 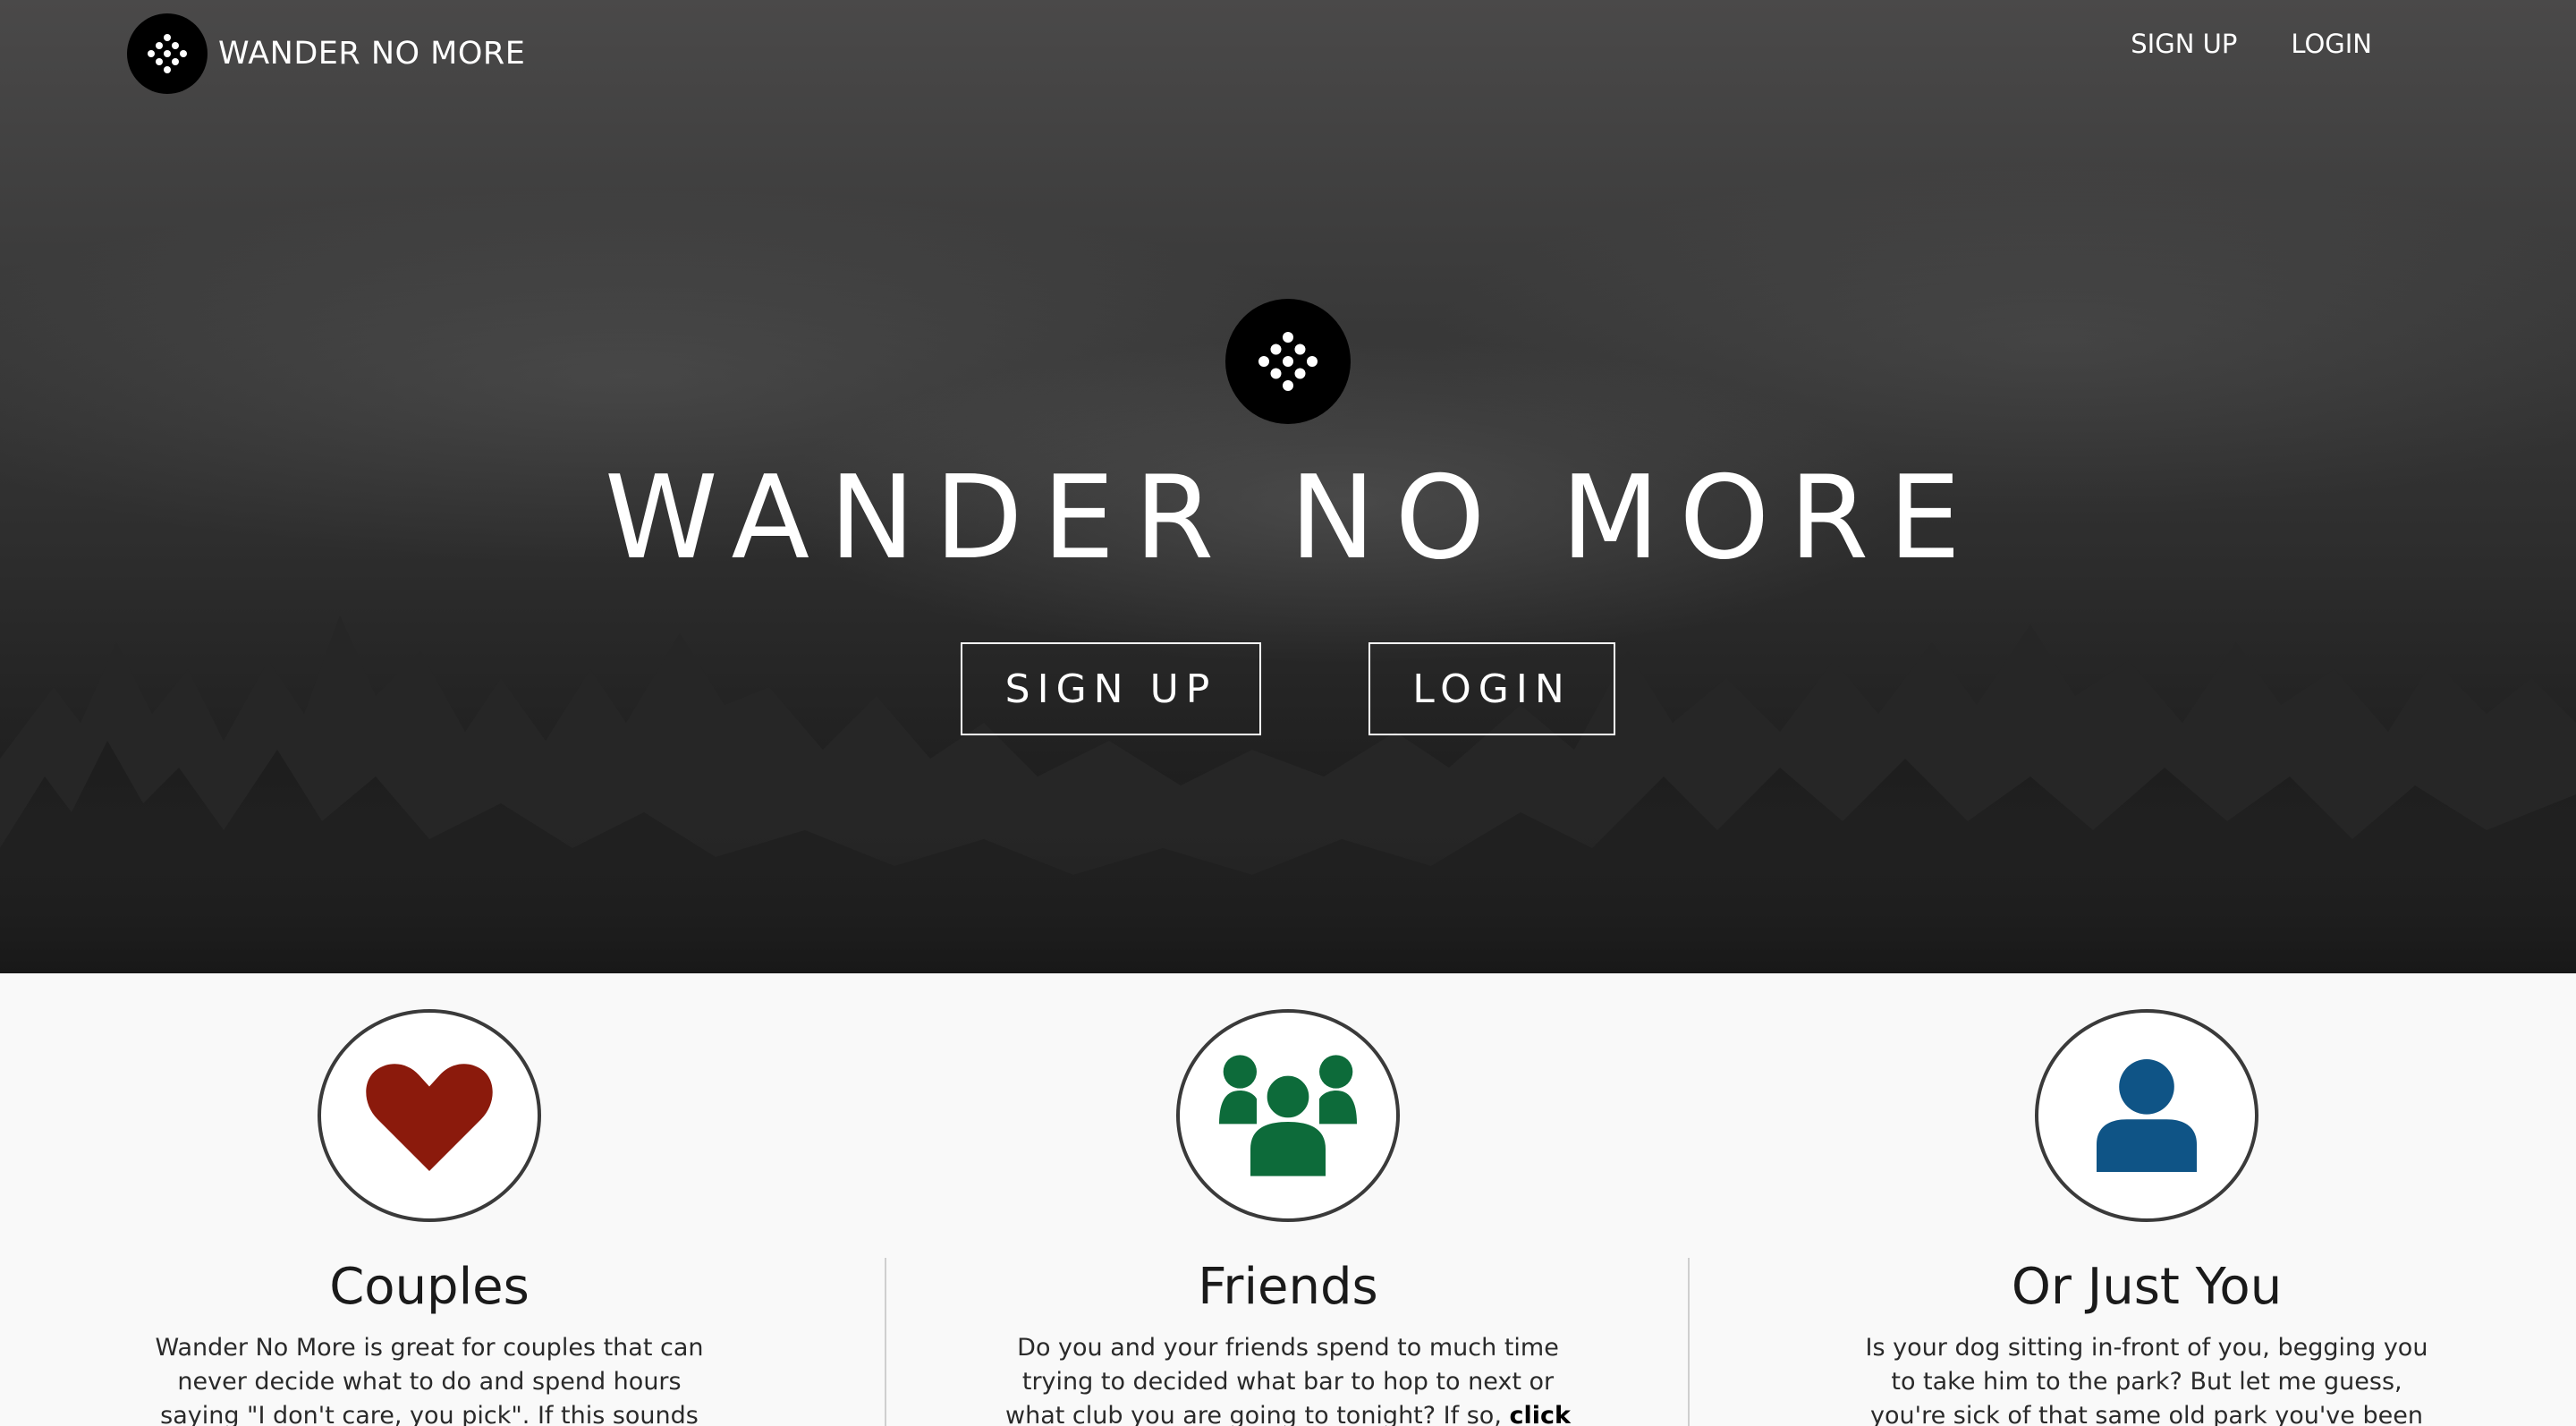 I want to click on nav-signup-link: SIGN UP, so click(x=2184, y=44).